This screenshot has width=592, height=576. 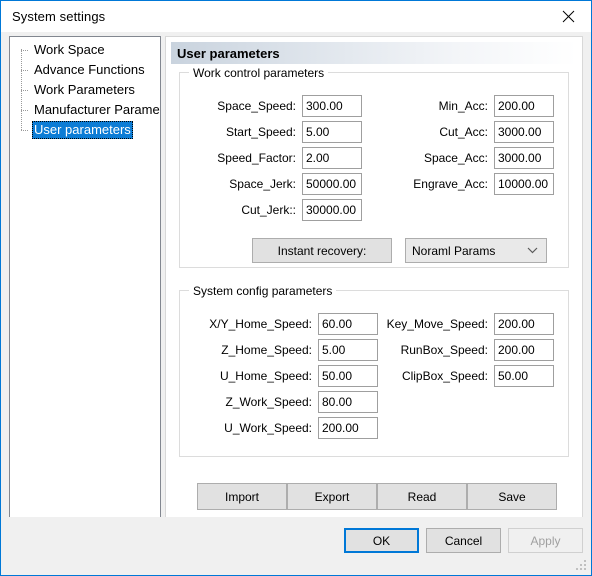 What do you see at coordinates (260, 132) in the screenshot?
I see `field-label: Start_Speed:` at bounding box center [260, 132].